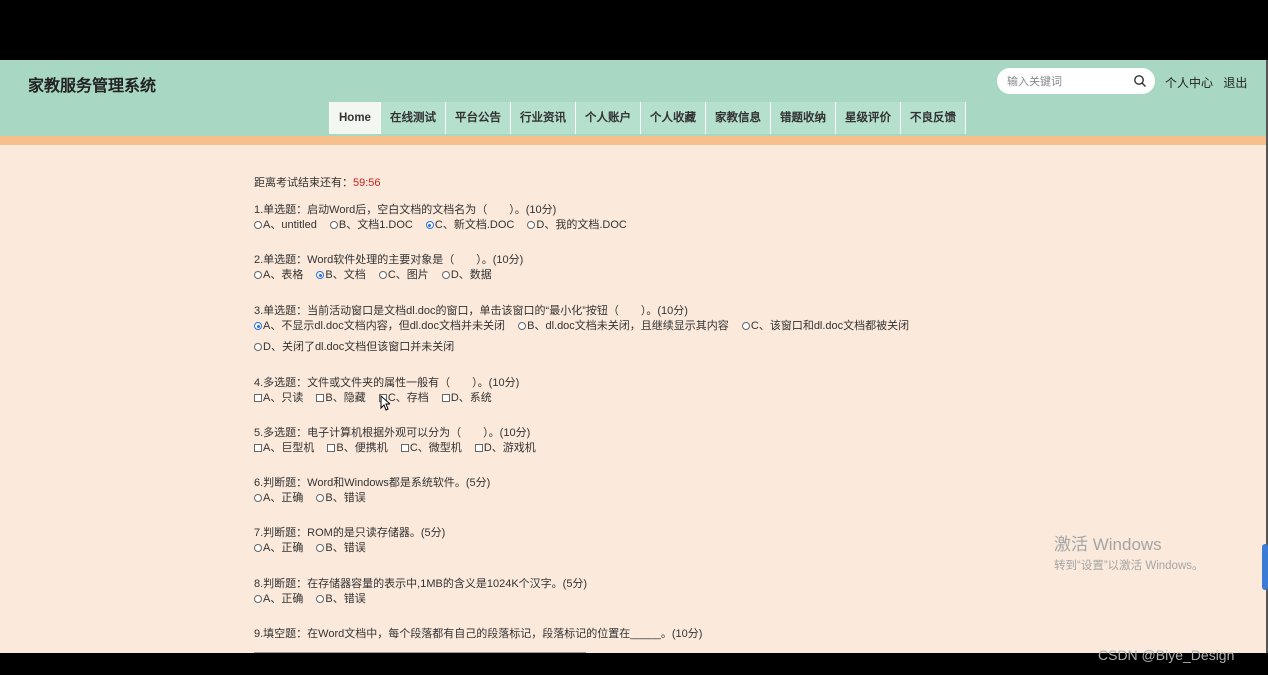 The width and height of the screenshot is (1268, 675). I want to click on option-5b: B、便携机, so click(357, 448).